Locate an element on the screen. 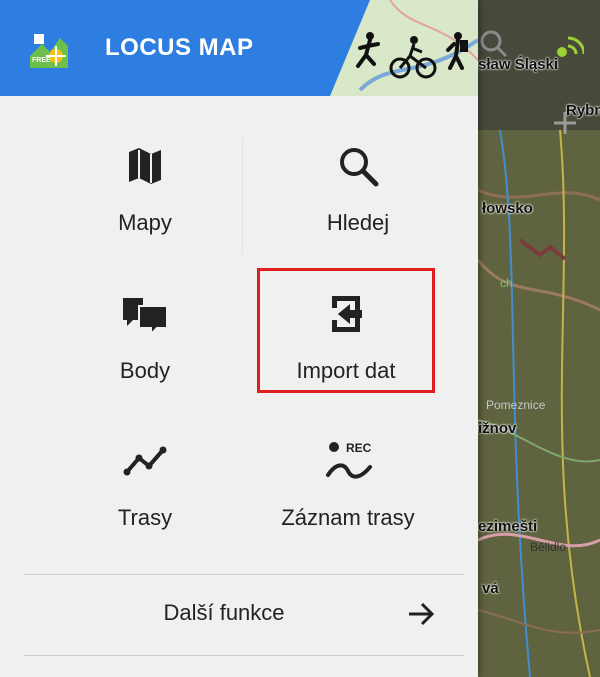 Image resolution: width=600 pixels, height=677 pixels. rec-badge: REC is located at coordinates (359, 448).